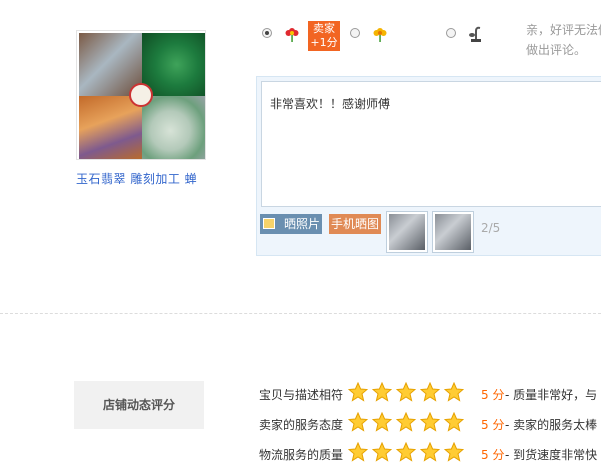  Describe the element at coordinates (292, 35) in the screenshot. I see `red-flower-icon` at that location.